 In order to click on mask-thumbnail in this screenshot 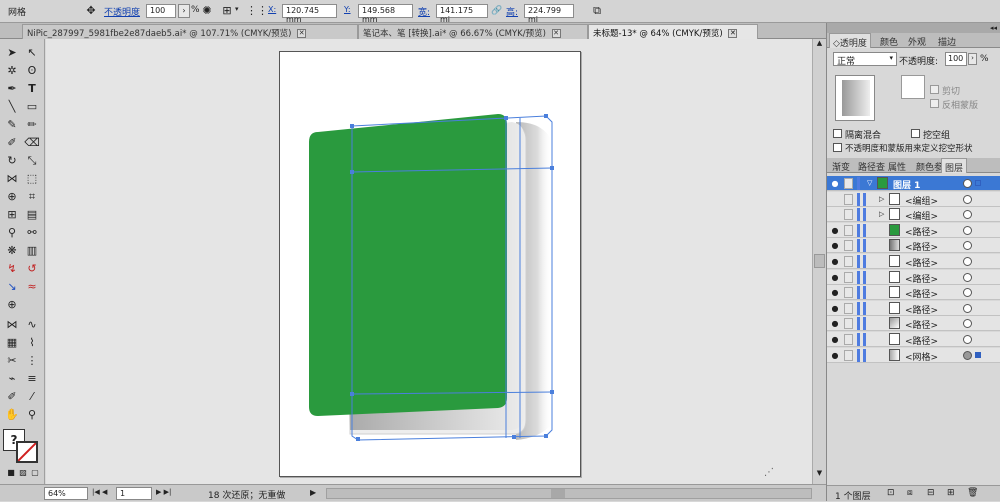, I will do `click(913, 87)`.